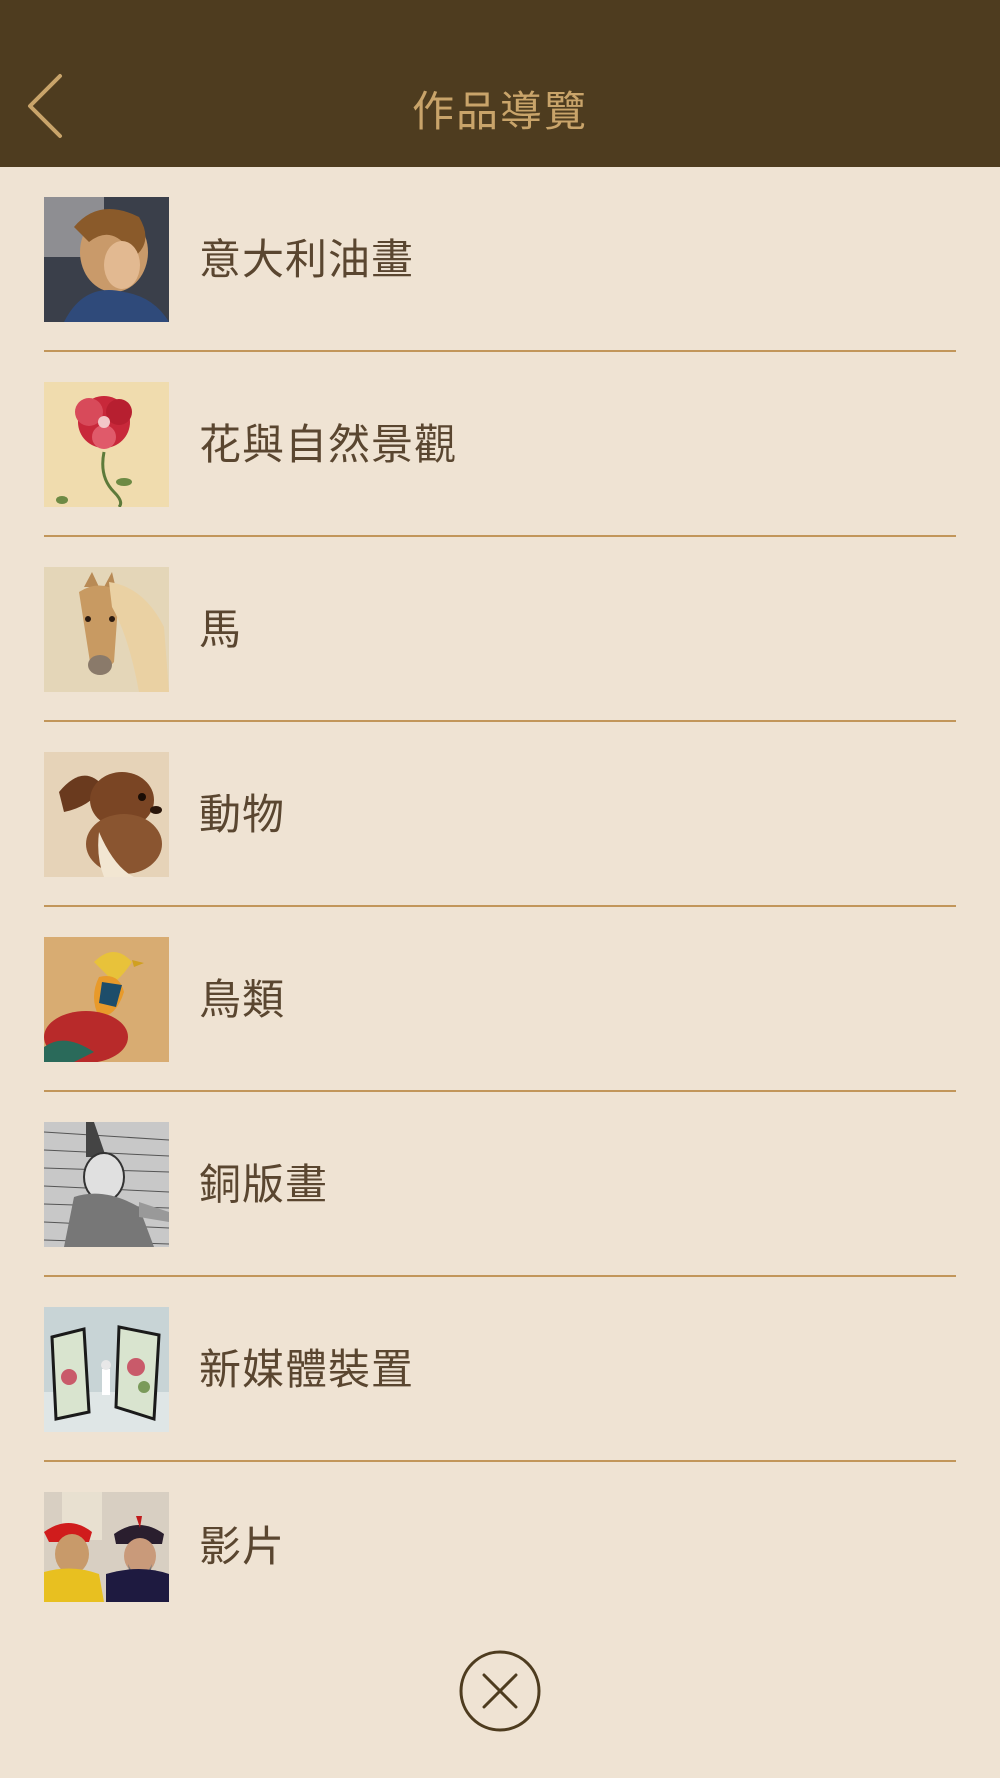  What do you see at coordinates (106, 1369) in the screenshot?
I see `new-media-installation-thumbnail` at bounding box center [106, 1369].